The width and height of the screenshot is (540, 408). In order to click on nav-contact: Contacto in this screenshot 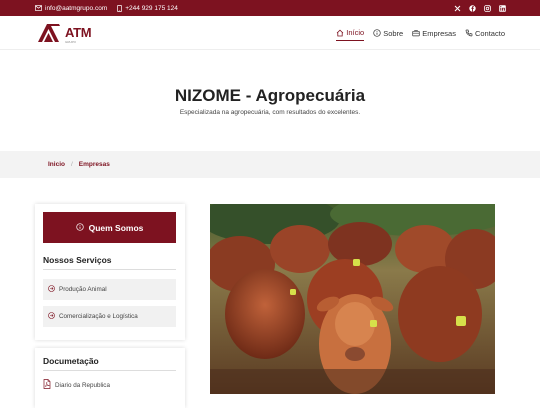, I will do `click(485, 34)`.